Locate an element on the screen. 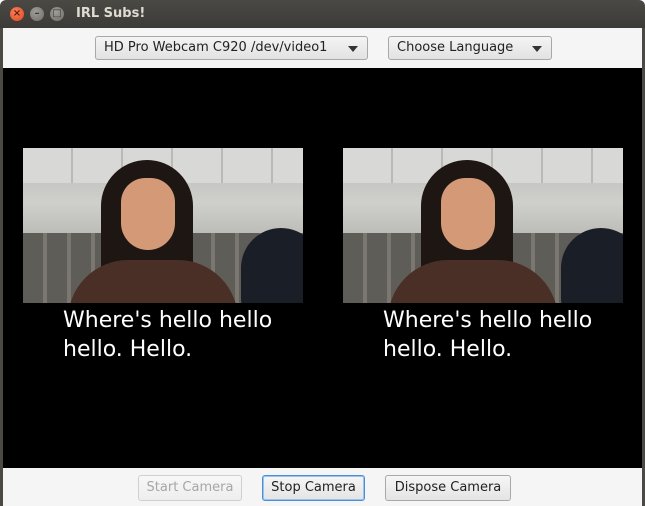 The width and height of the screenshot is (645, 506). video-frame-left is located at coordinates (163, 225).